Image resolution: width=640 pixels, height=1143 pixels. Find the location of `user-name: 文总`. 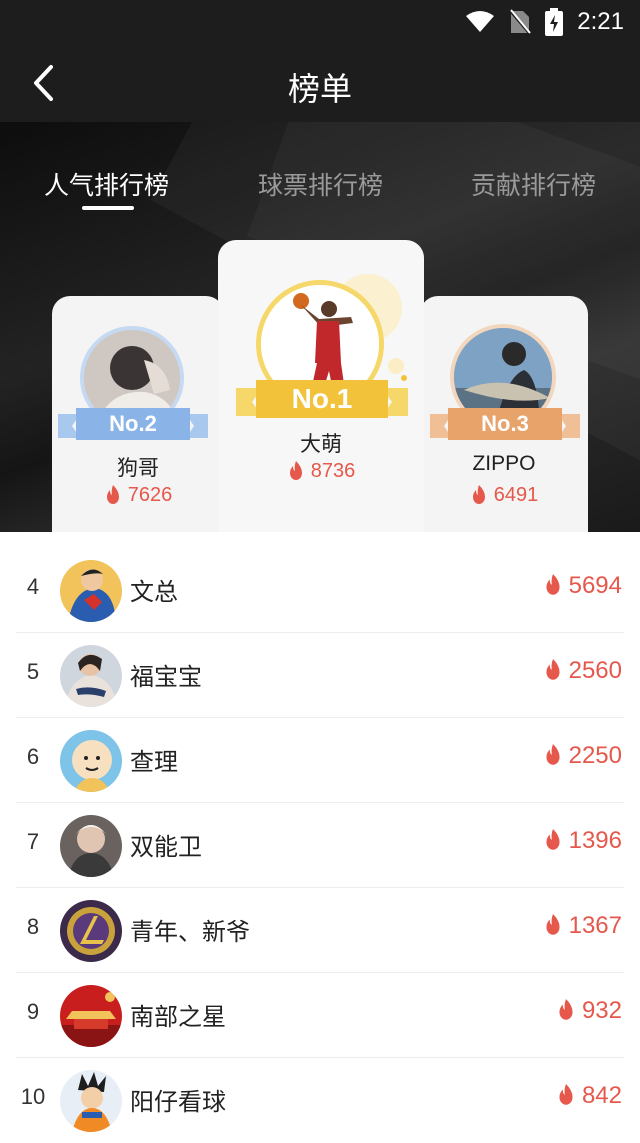

user-name: 文总 is located at coordinates (154, 592).